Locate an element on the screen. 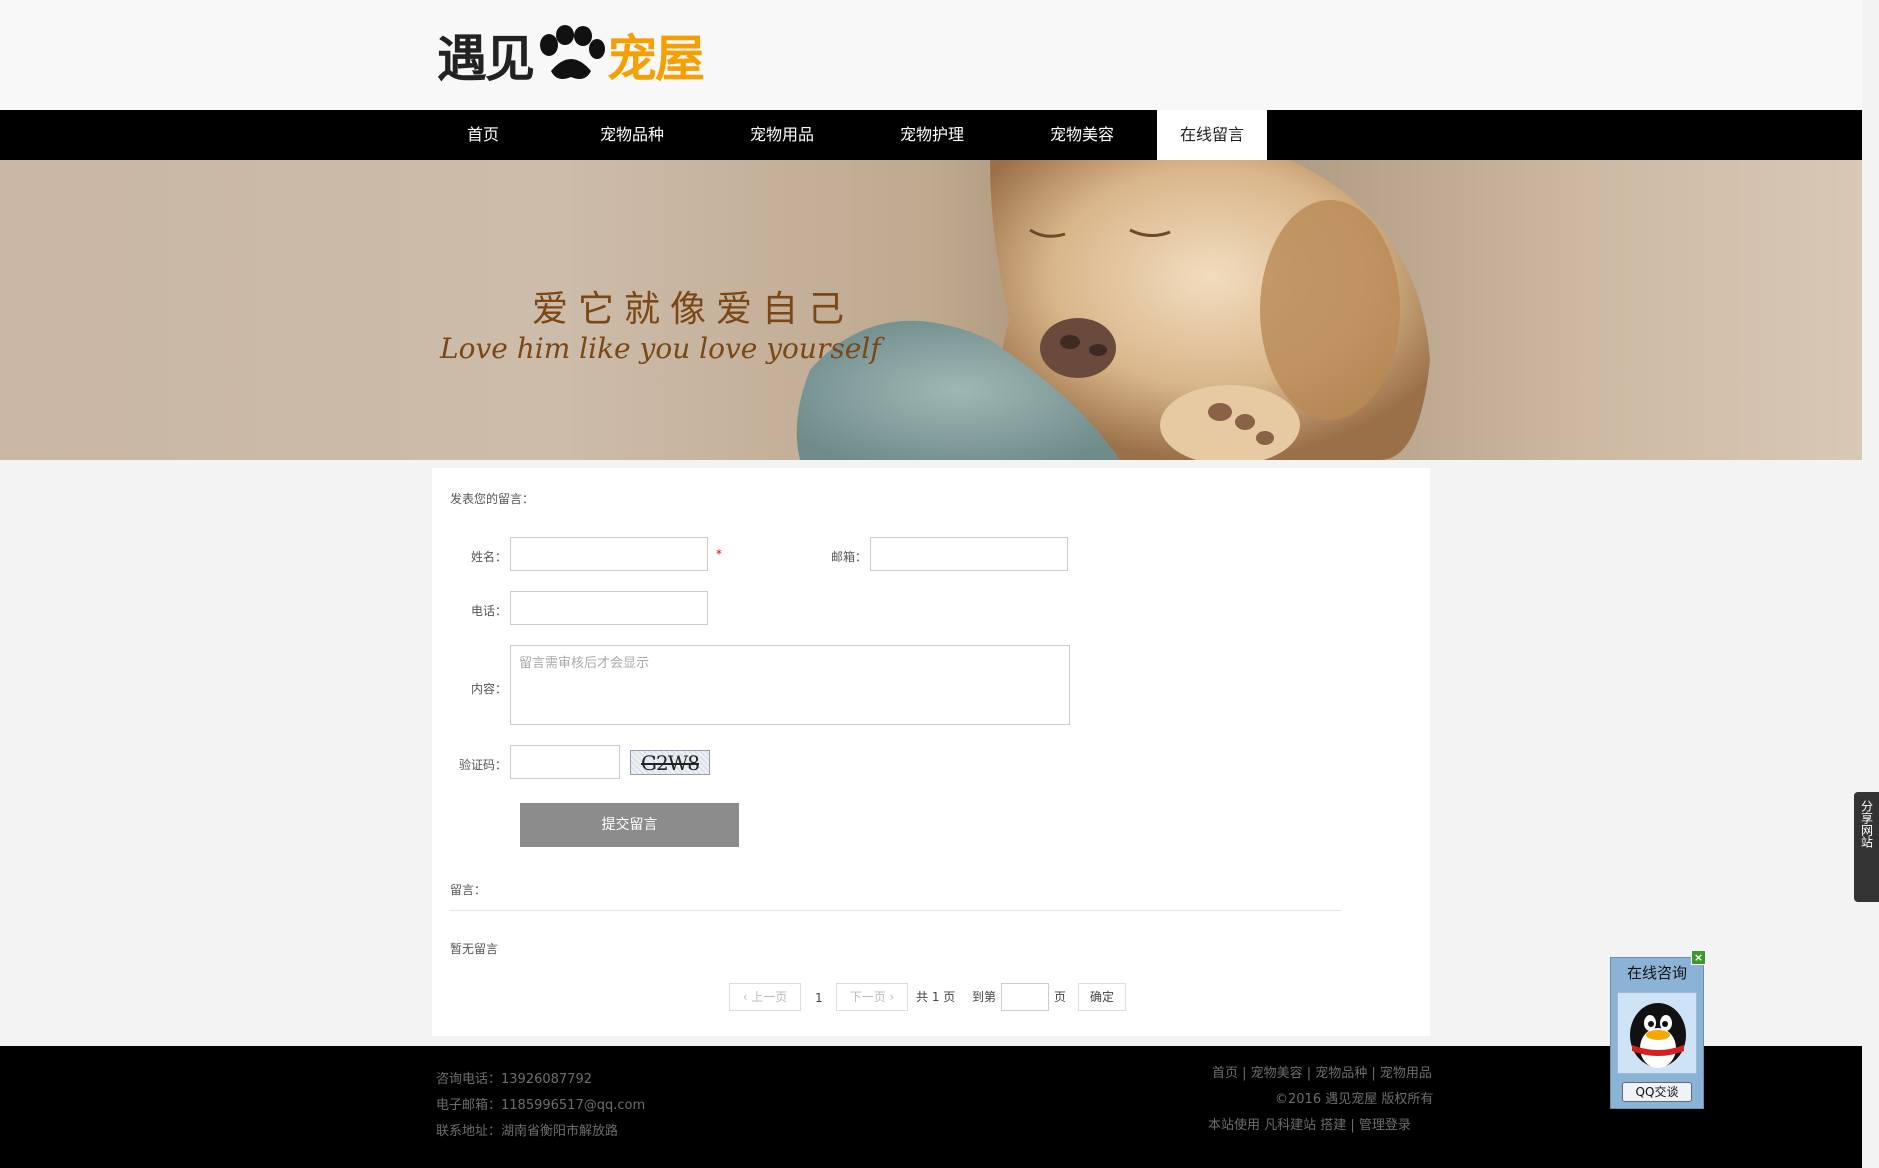 The height and width of the screenshot is (1168, 1879). footer-powered-by: 本站使用 凡科建站 搭建 | 管理登录 is located at coordinates (1309, 1123).